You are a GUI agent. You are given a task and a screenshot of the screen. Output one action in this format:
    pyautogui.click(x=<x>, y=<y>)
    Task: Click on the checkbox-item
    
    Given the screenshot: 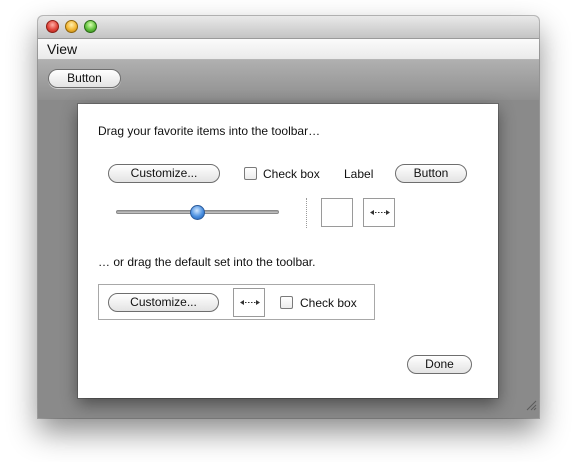 What is the action you would take?
    pyautogui.click(x=250, y=173)
    